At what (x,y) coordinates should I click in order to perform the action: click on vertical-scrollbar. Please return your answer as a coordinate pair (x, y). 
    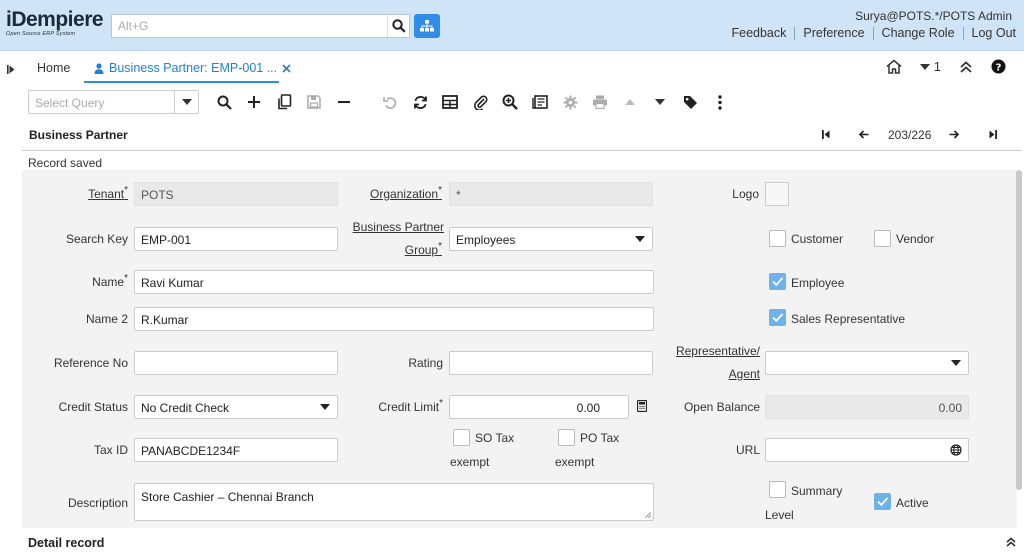
    Looking at the image, I should click on (1019, 330).